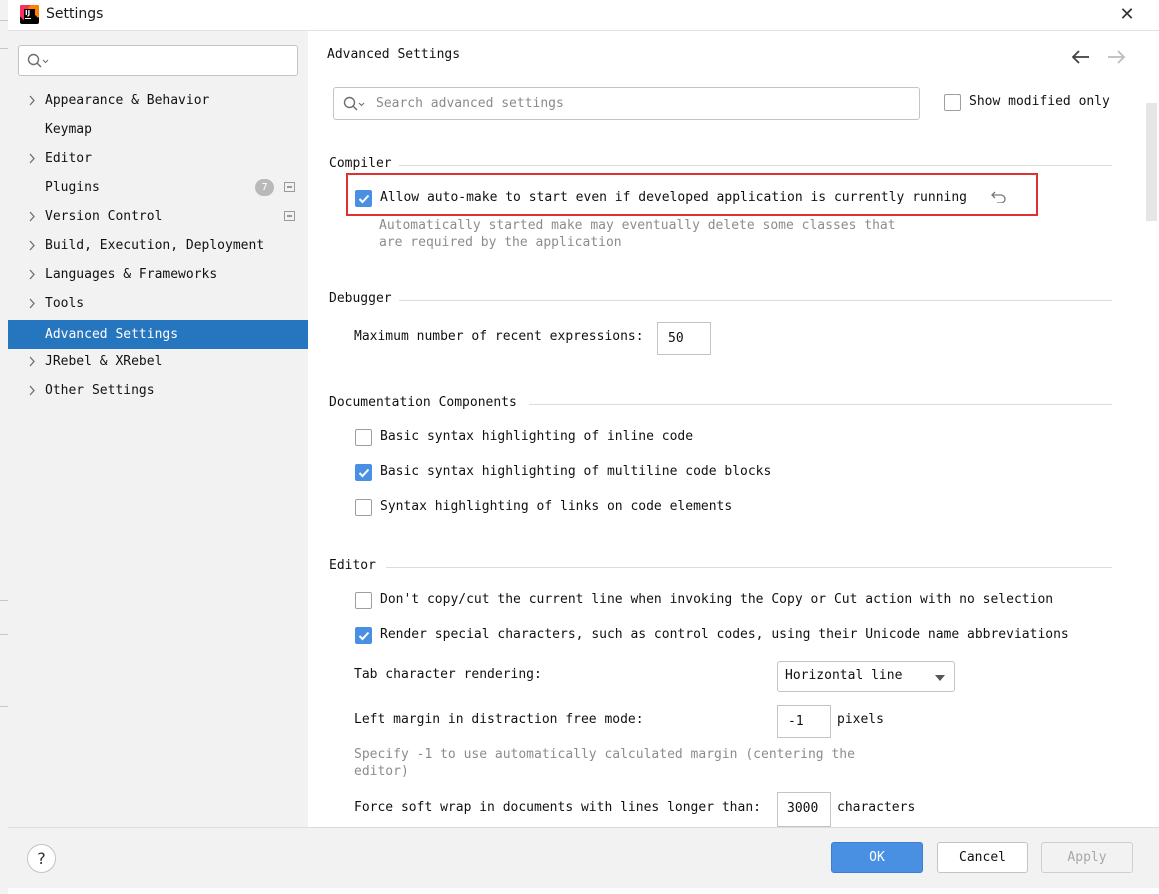 This screenshot has height=894, width=1159. I want to click on auto-make-checkbox, so click(363, 198).